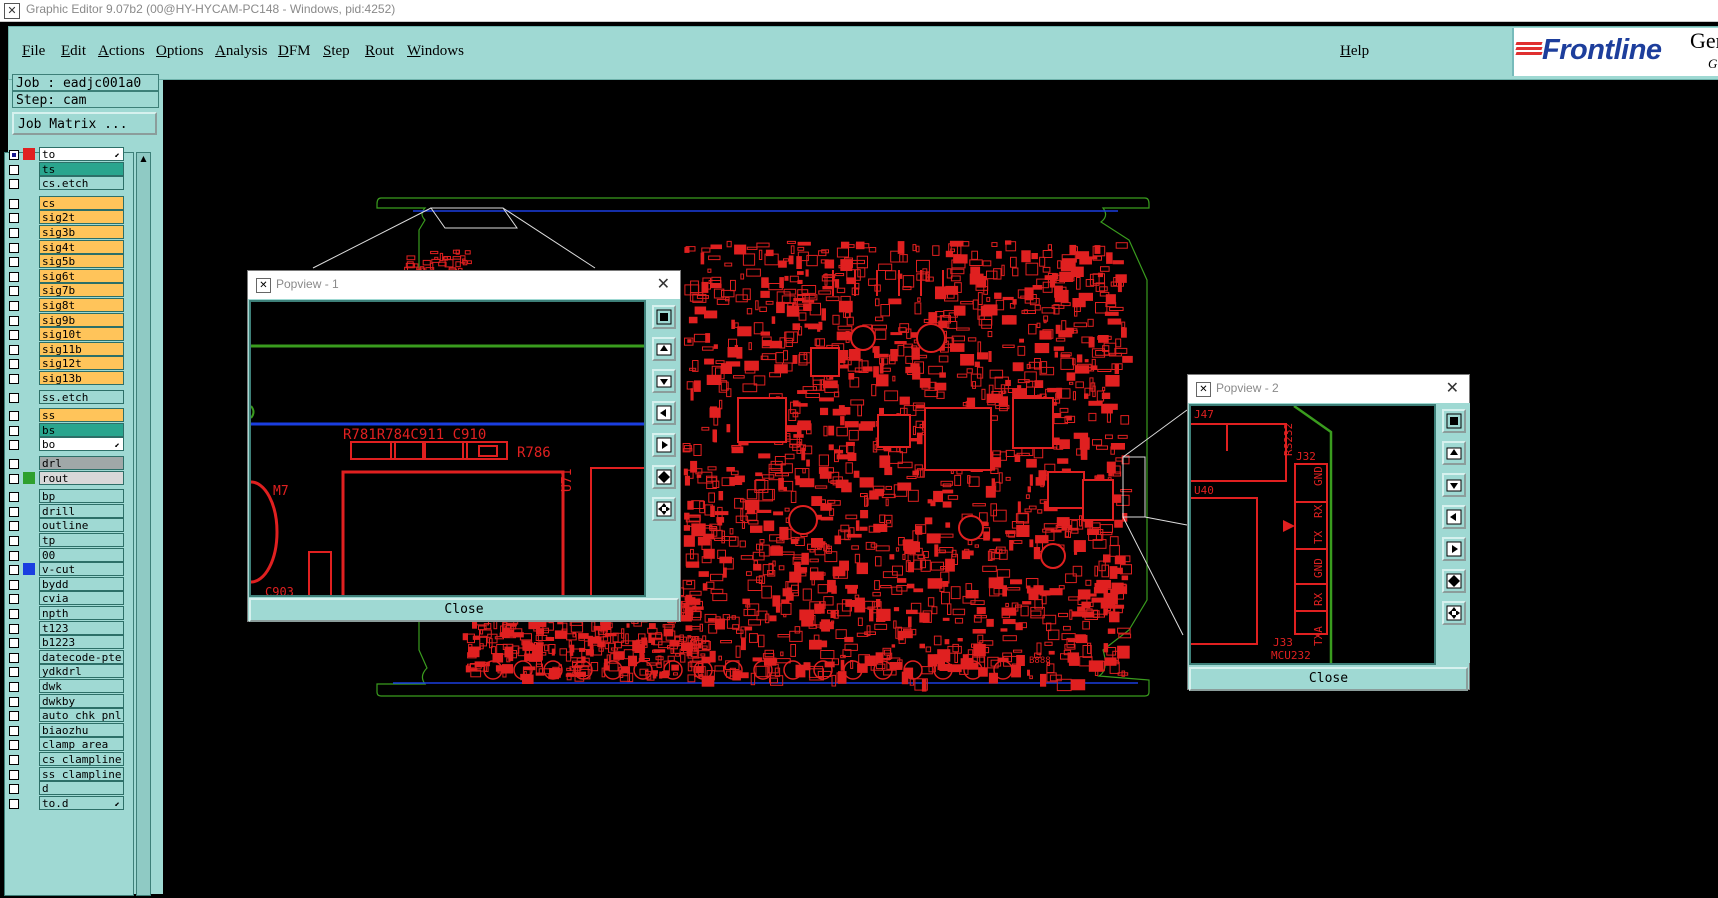  Describe the element at coordinates (81, 217) in the screenshot. I see `layer-name: sig2t` at that location.